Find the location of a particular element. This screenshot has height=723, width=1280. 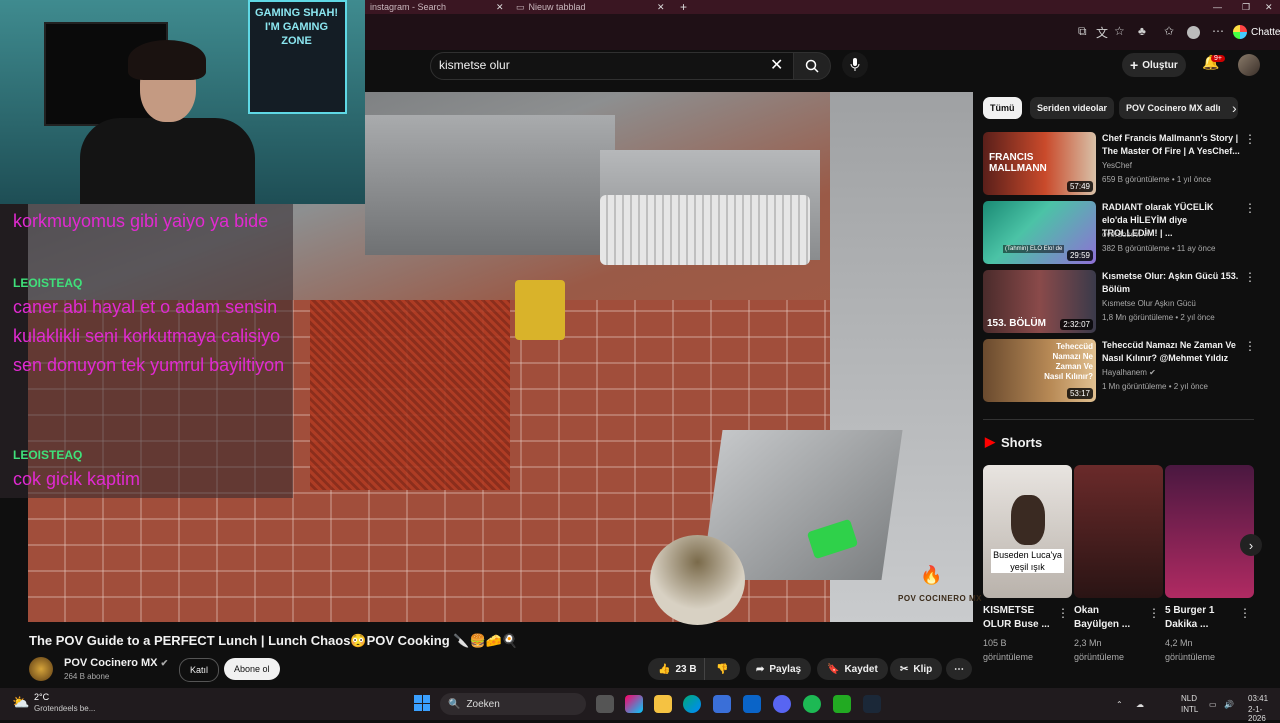

search-button is located at coordinates (812, 66).